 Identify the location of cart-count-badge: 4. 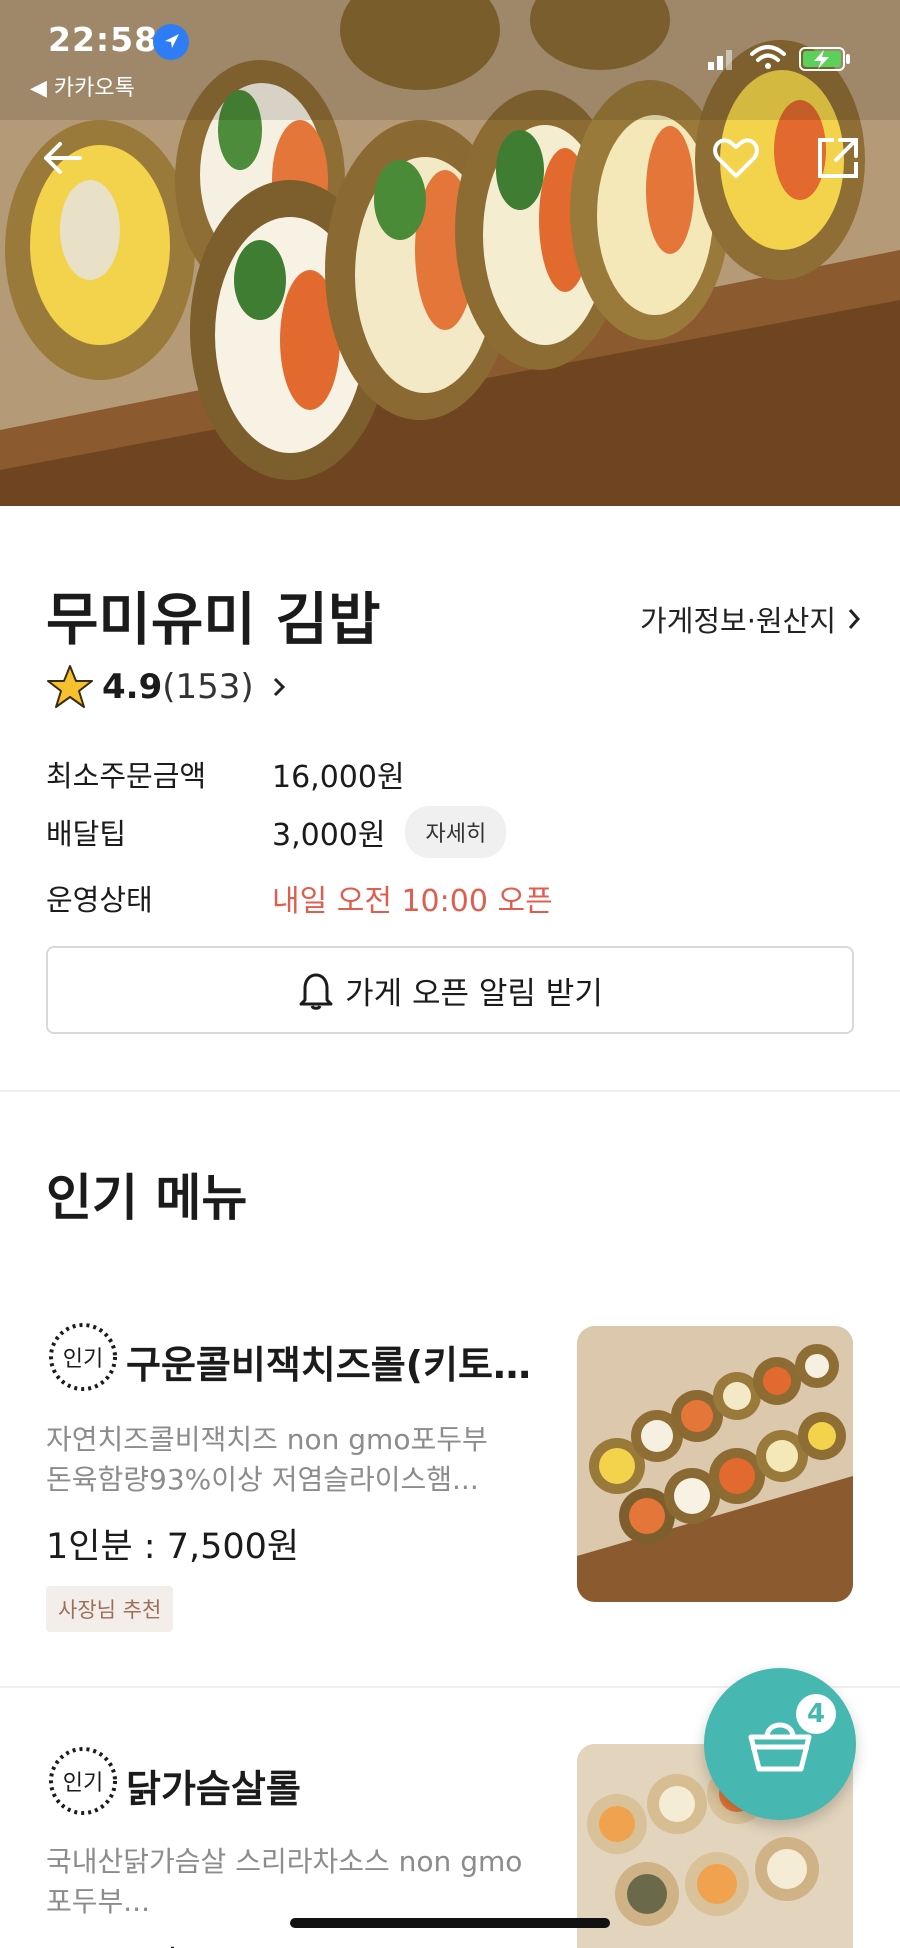
(816, 1714).